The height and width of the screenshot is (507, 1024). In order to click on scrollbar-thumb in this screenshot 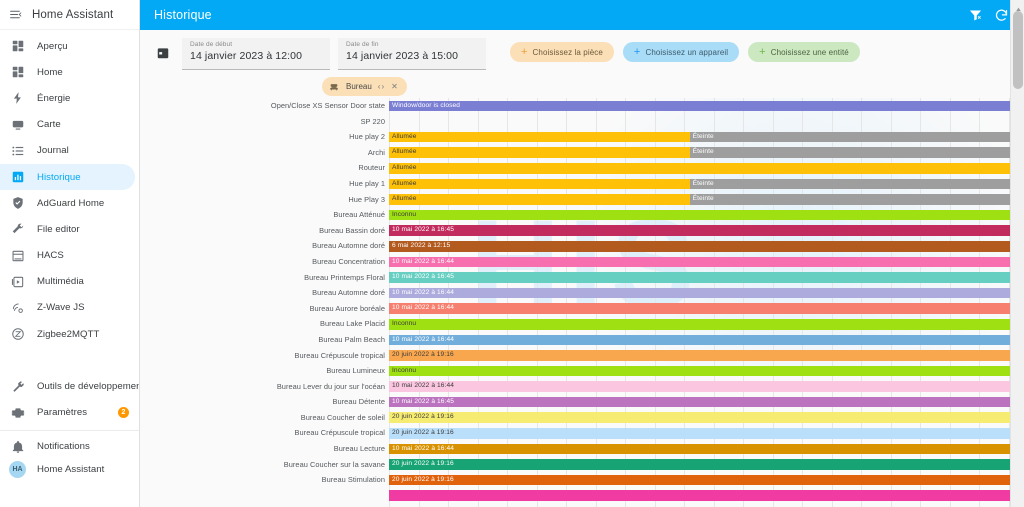, I will do `click(1018, 50)`.